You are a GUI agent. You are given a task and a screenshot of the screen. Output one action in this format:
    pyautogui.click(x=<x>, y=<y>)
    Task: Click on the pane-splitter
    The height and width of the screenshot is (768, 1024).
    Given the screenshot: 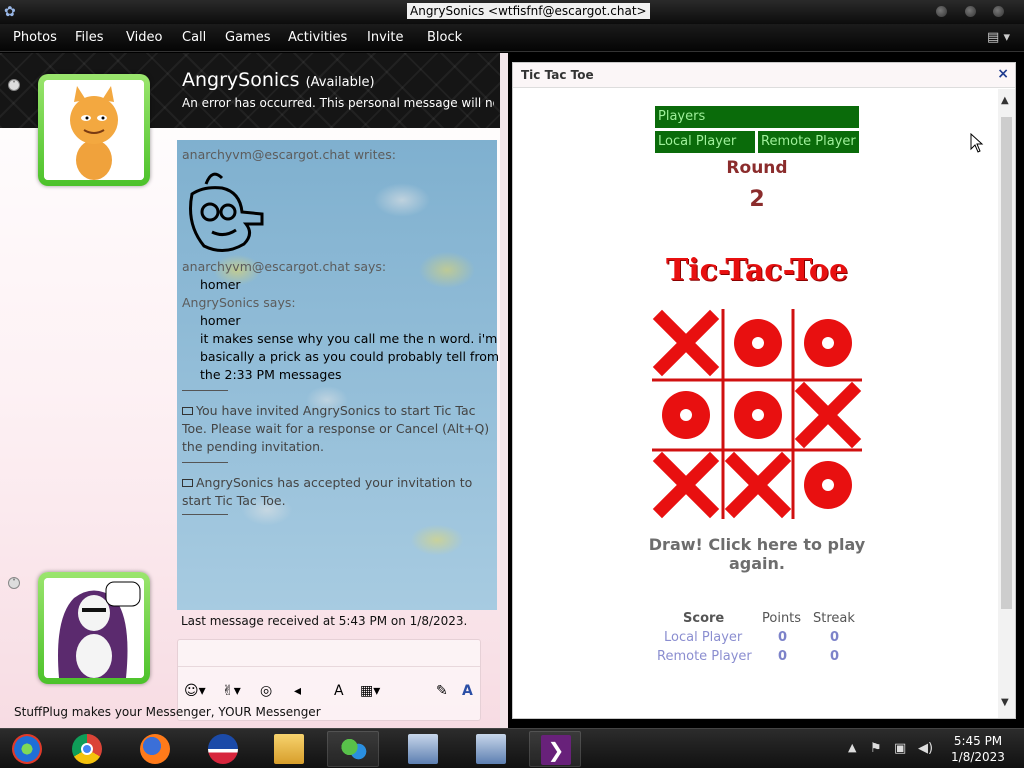 What is the action you would take?
    pyautogui.click(x=504, y=390)
    